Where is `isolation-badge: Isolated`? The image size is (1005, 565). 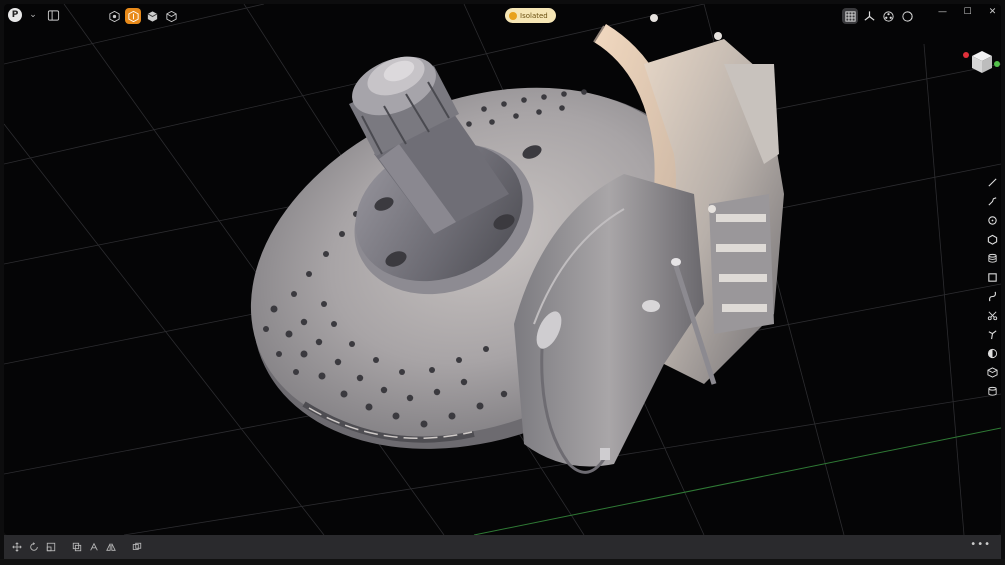
isolation-badge: Isolated is located at coordinates (530, 15).